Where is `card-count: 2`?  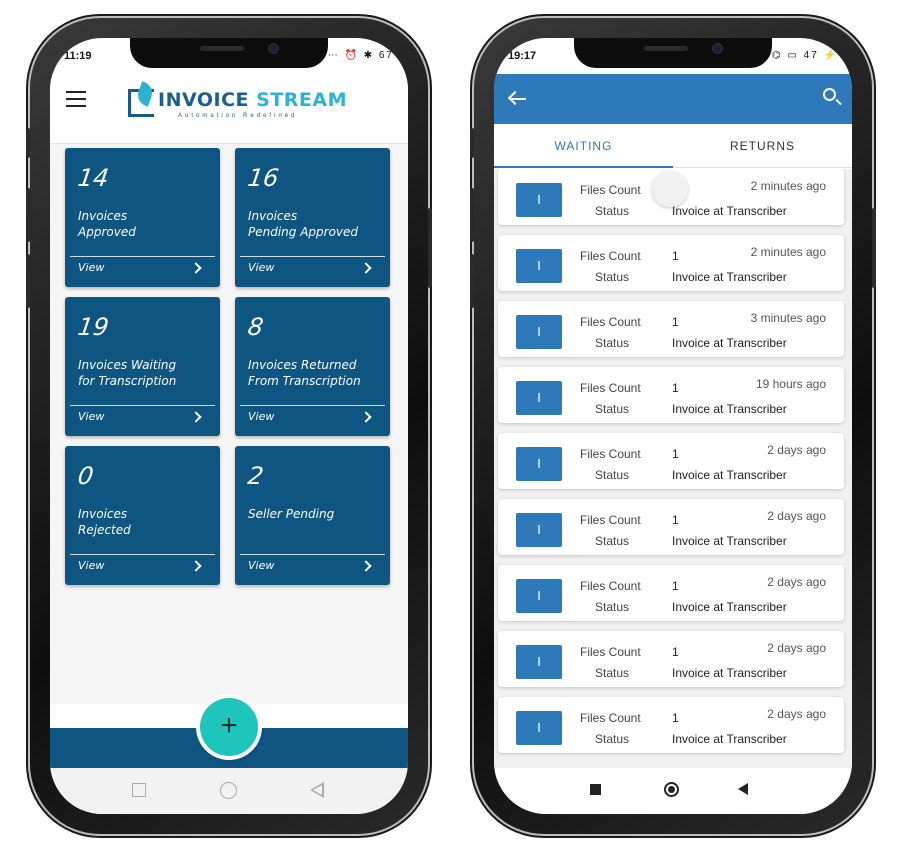
card-count: 2 is located at coordinates (256, 476).